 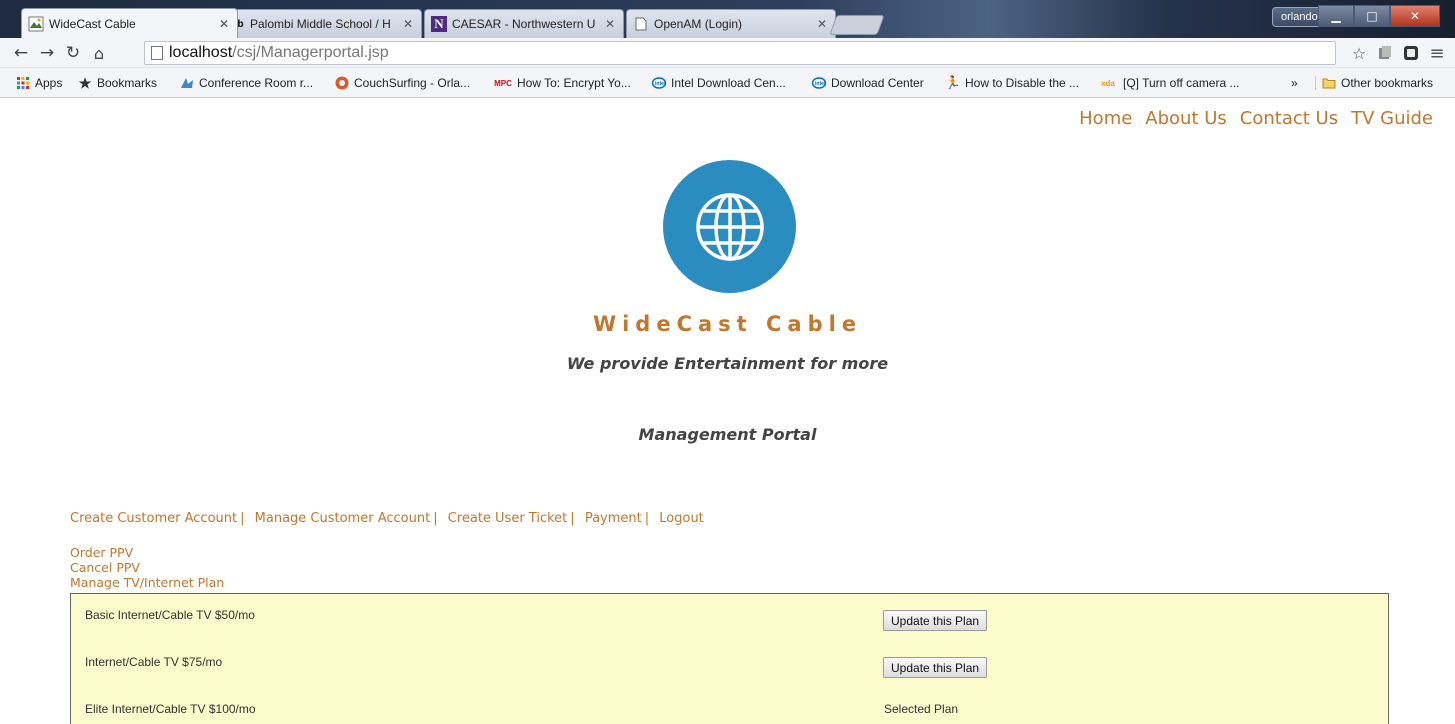 What do you see at coordinates (1105, 118) in the screenshot?
I see `nav-home-link: Home` at bounding box center [1105, 118].